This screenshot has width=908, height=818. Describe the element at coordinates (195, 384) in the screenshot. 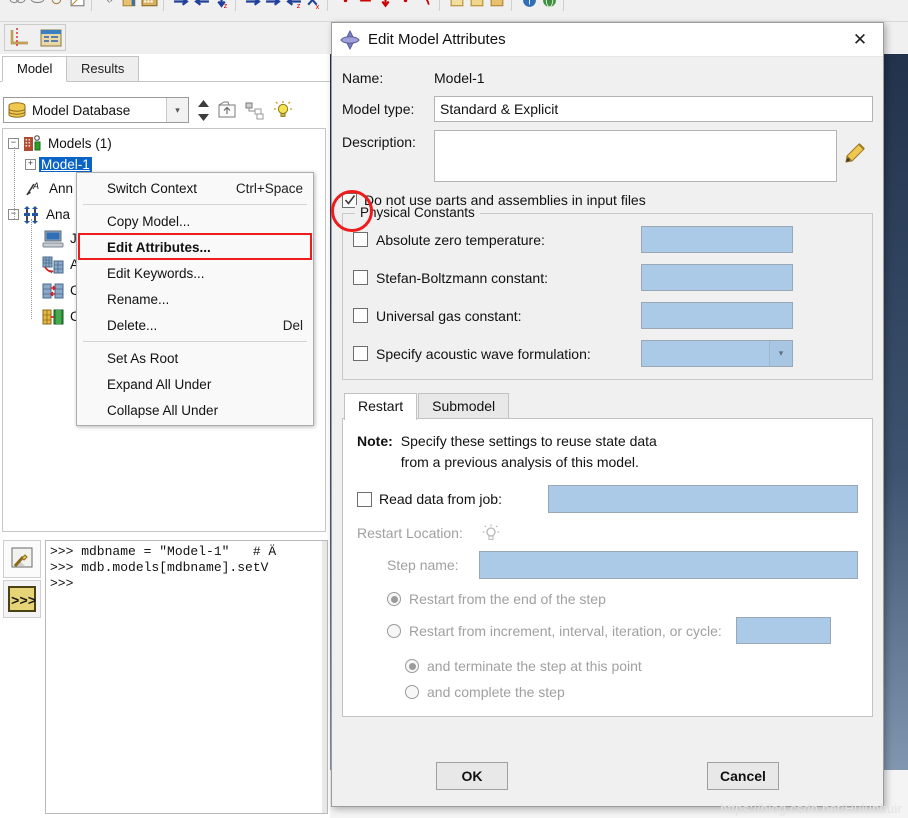

I see `menu-item-expand-all-under: Expand All Under` at that location.